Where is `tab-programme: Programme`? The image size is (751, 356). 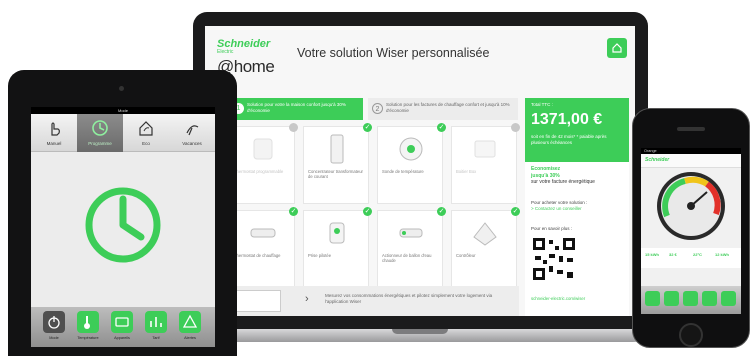 tab-programme: Programme is located at coordinates (100, 133).